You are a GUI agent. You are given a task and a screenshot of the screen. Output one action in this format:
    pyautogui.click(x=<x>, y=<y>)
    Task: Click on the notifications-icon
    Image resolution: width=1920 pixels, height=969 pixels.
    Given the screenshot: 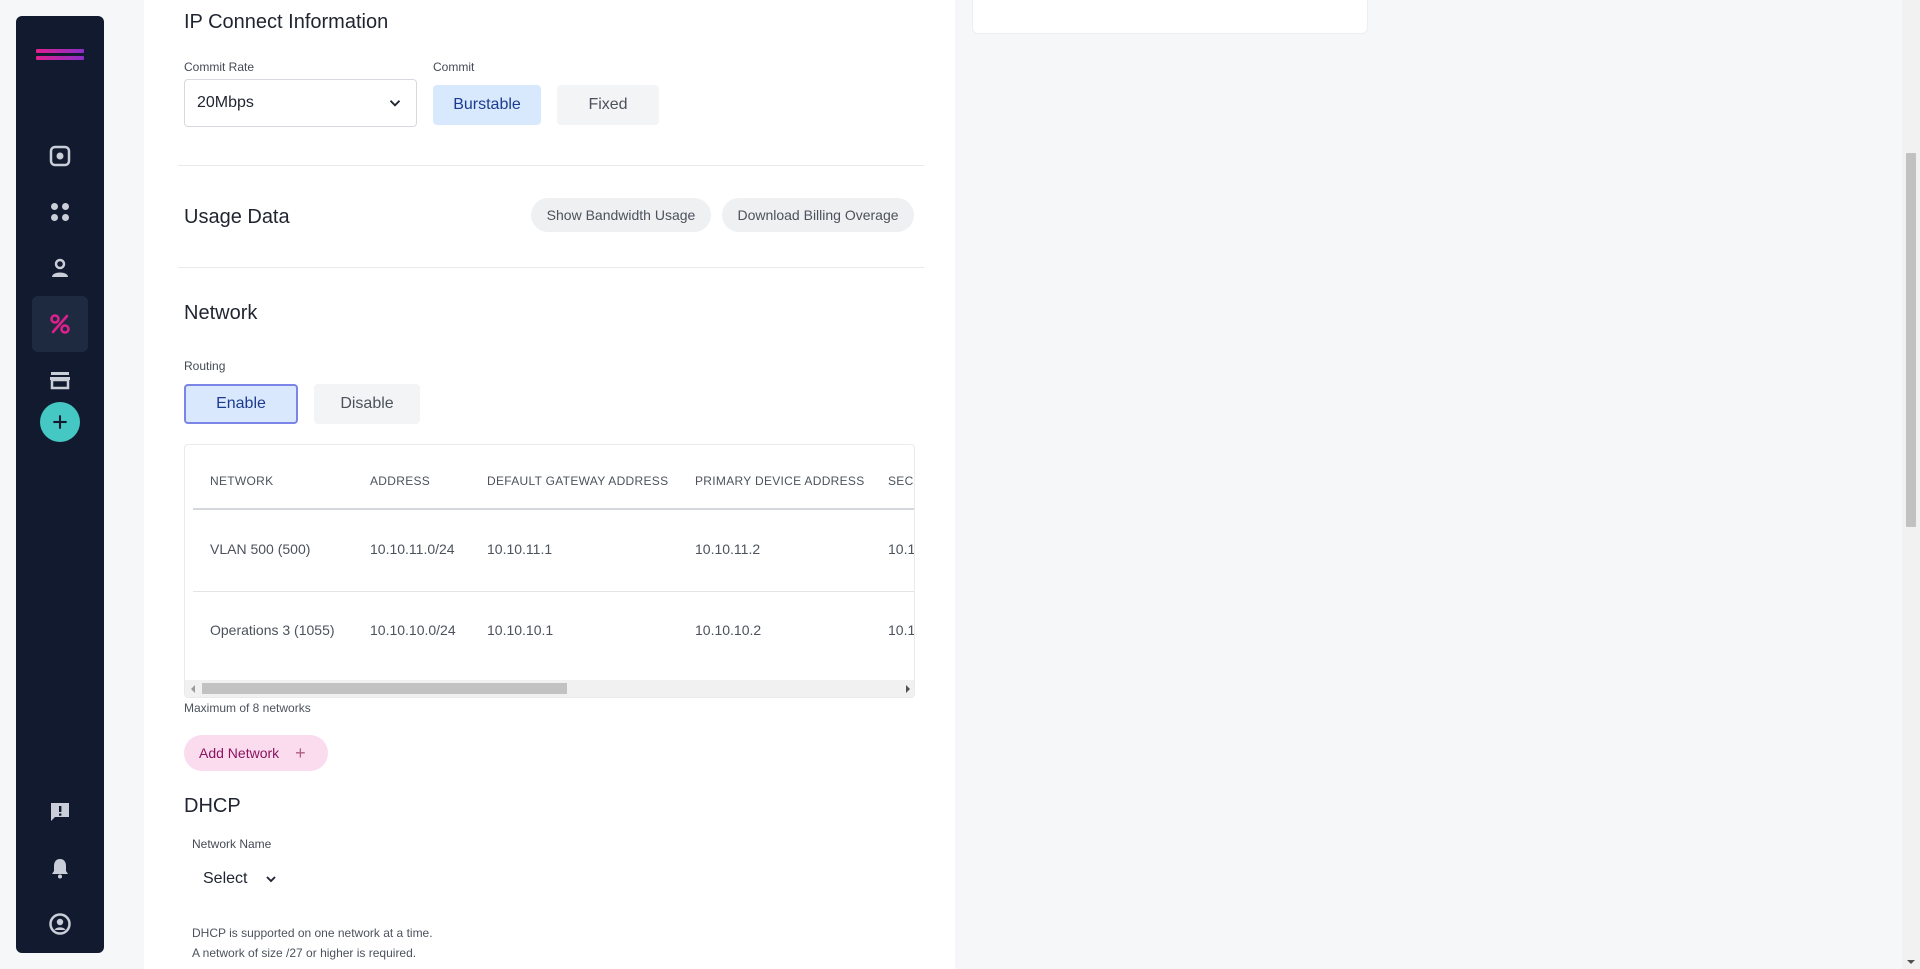 What is the action you would take?
    pyautogui.click(x=60, y=868)
    